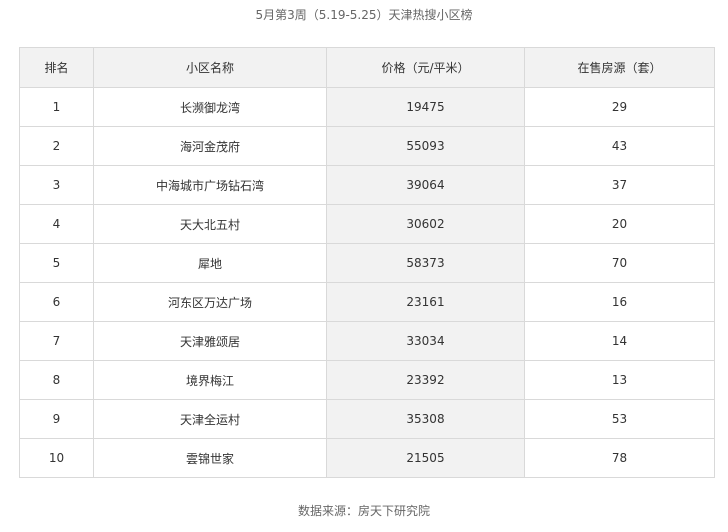 The height and width of the screenshot is (532, 728). I want to click on cell-community-name: 中海城市广场钻石湾, so click(210, 185).